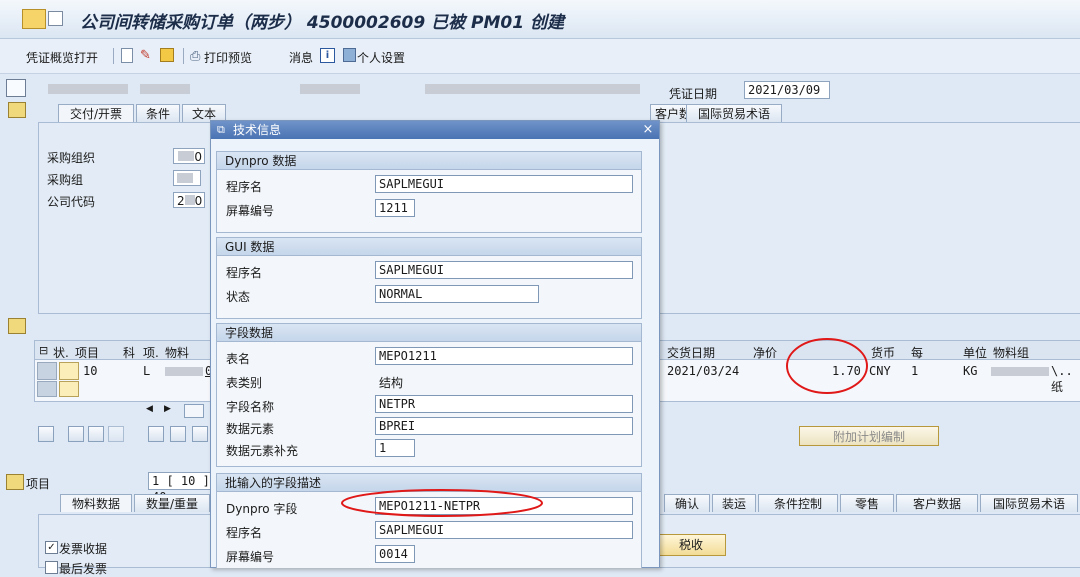 Image resolution: width=1080 pixels, height=577 pixels. I want to click on final-invoice-checkbox, so click(51, 567).